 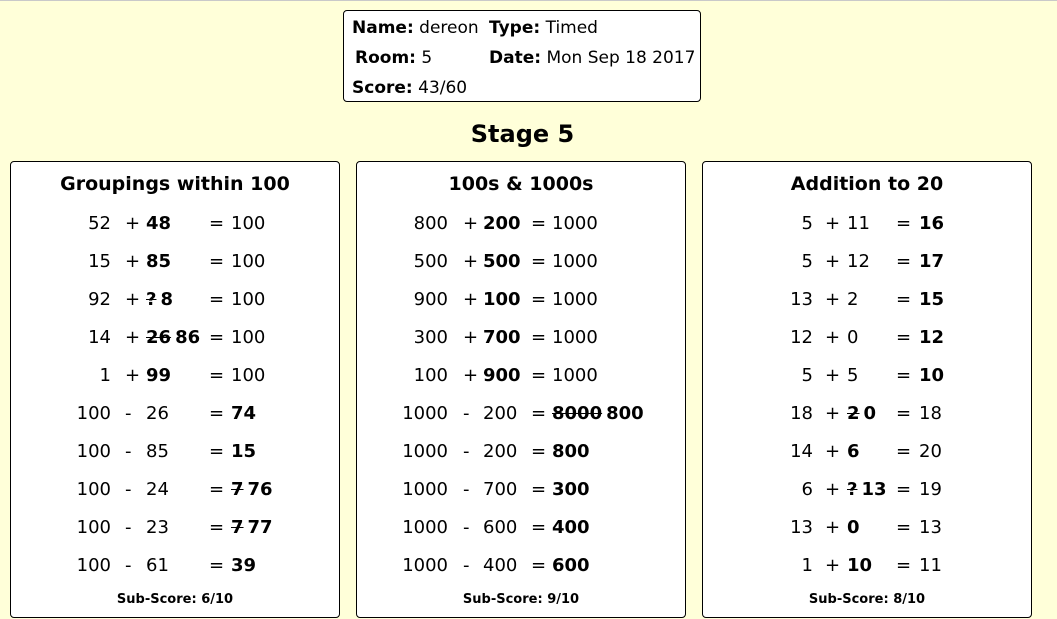 What do you see at coordinates (521, 599) in the screenshot?
I see `sub-score: Sub-Score: 9/10` at bounding box center [521, 599].